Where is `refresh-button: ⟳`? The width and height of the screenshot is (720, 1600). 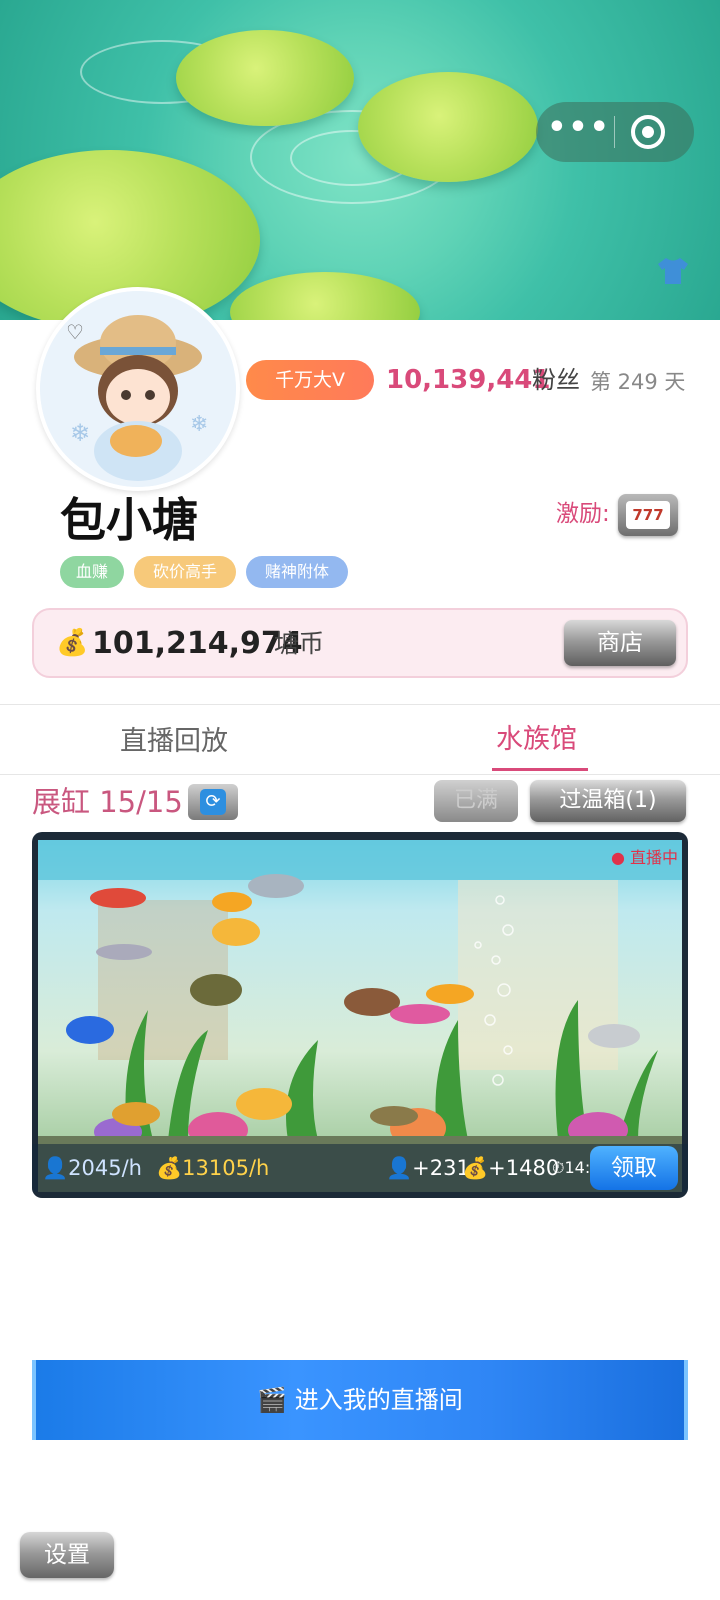
refresh-button: ⟳ is located at coordinates (213, 802).